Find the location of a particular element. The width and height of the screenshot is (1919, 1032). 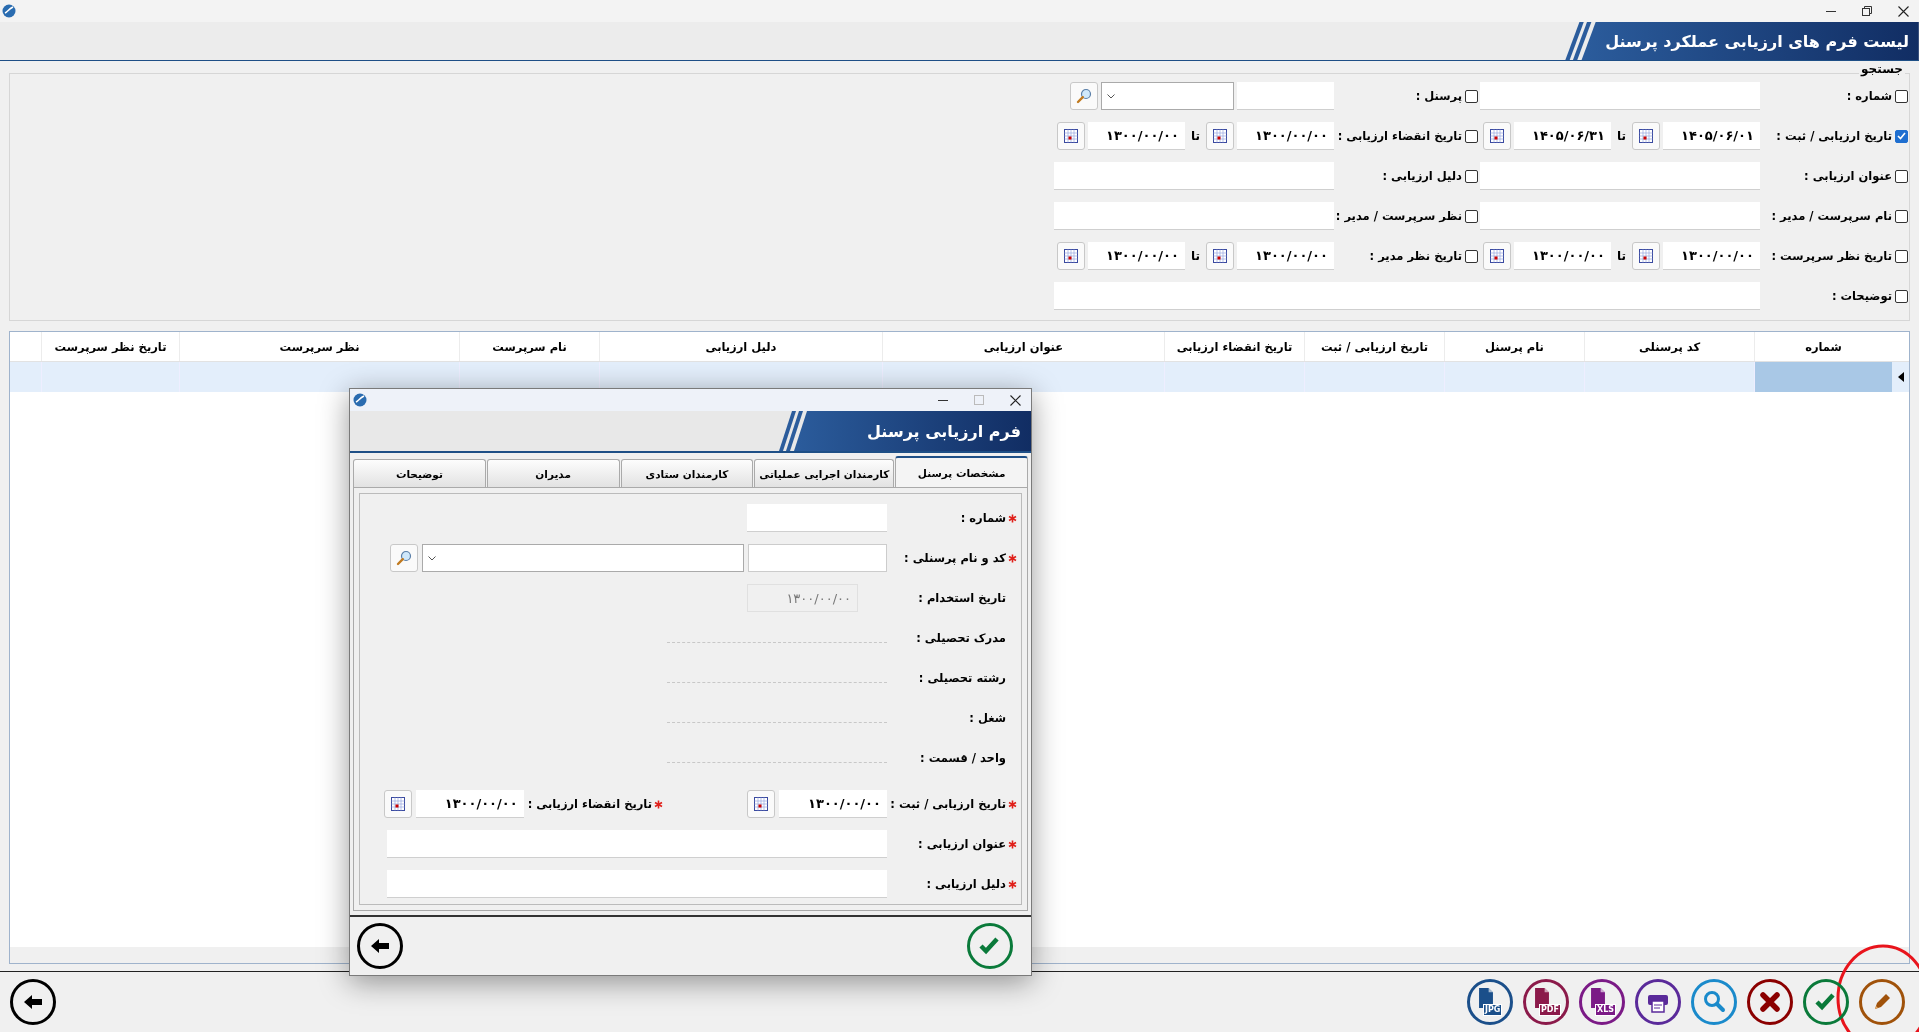

tab: مدیران is located at coordinates (553, 473).